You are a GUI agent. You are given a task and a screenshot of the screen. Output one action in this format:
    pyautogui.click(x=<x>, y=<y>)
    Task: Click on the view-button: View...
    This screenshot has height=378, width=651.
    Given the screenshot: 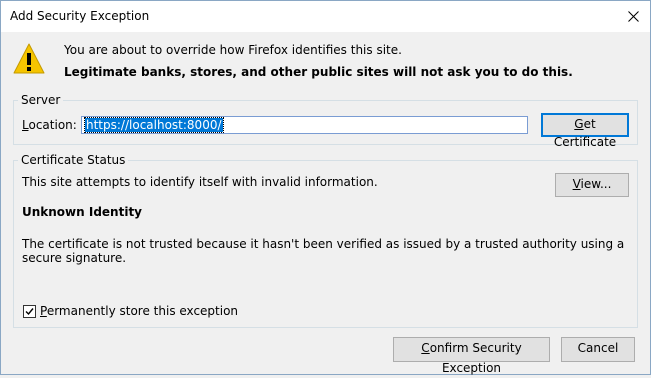 What is the action you would take?
    pyautogui.click(x=592, y=185)
    